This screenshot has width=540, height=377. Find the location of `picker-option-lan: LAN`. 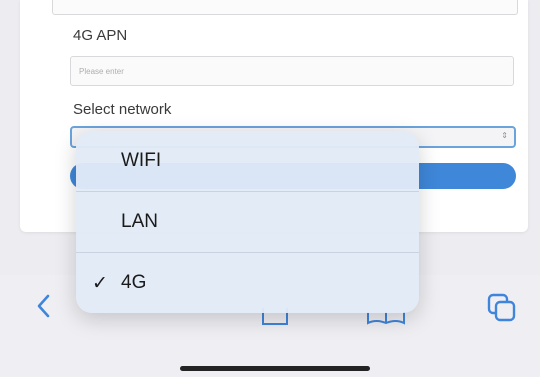

picker-option-lan: LAN is located at coordinates (247, 221).